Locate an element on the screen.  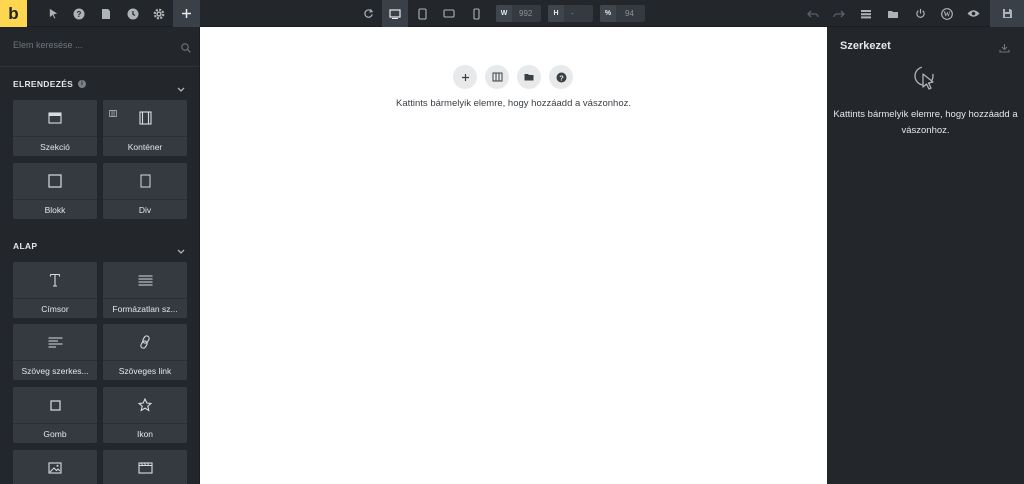
height-value: - is located at coordinates (569, 13).